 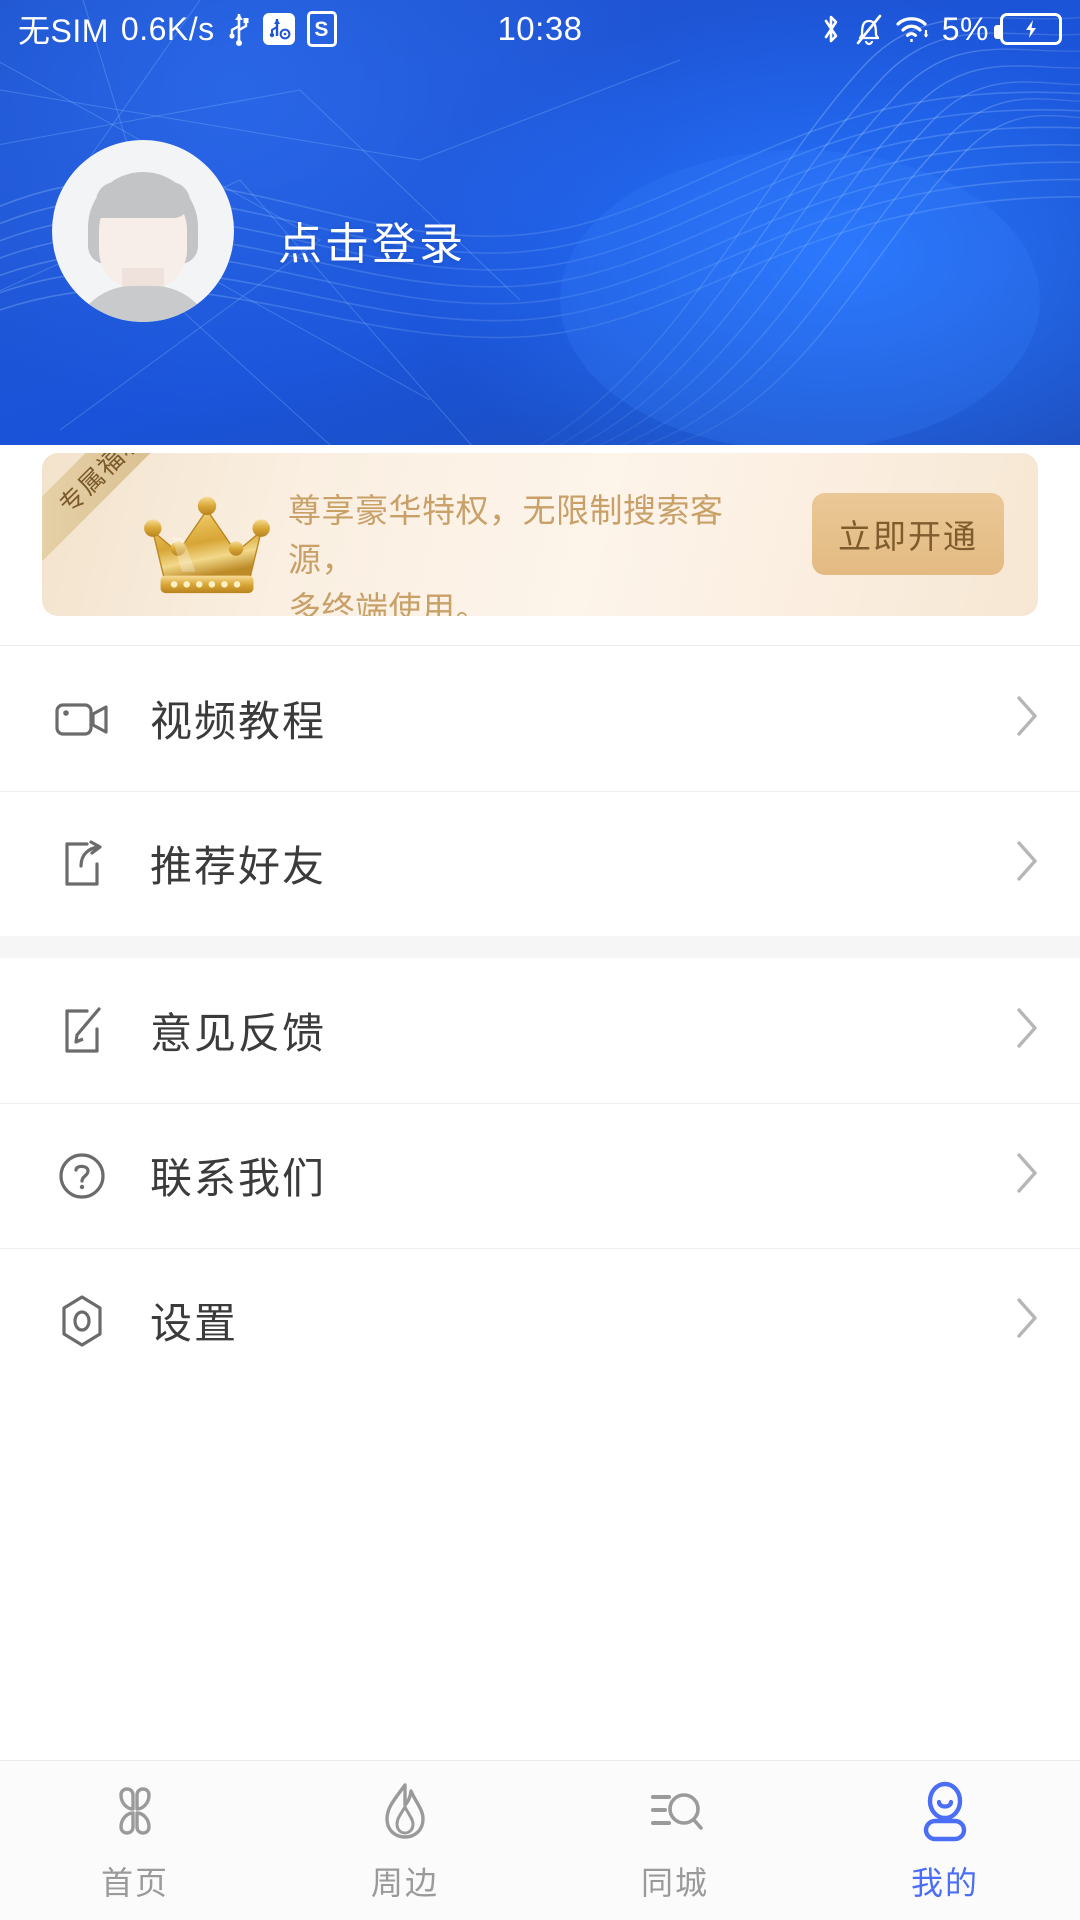 I want to click on usb-settings-icon, so click(x=278, y=29).